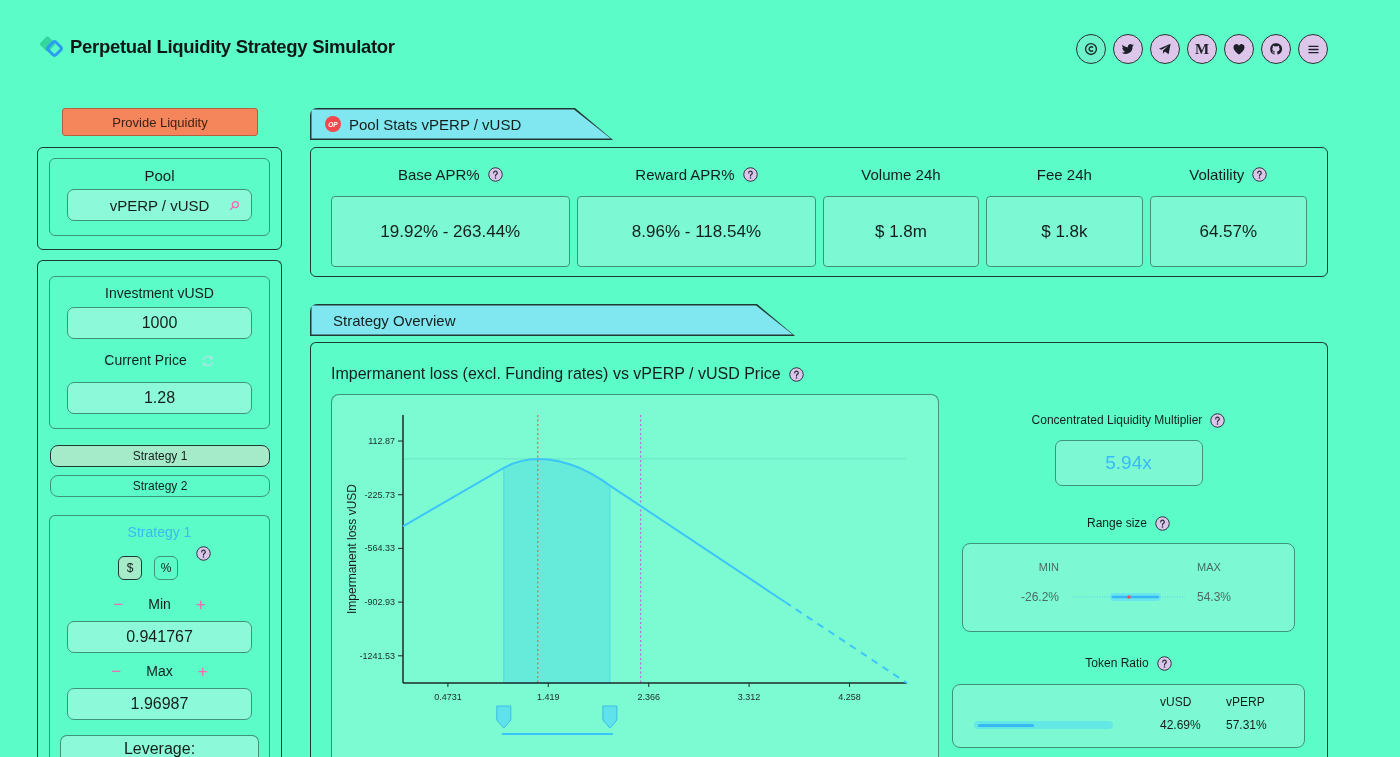  What do you see at coordinates (1048, 567) in the screenshot?
I see `min-heading: MIN` at bounding box center [1048, 567].